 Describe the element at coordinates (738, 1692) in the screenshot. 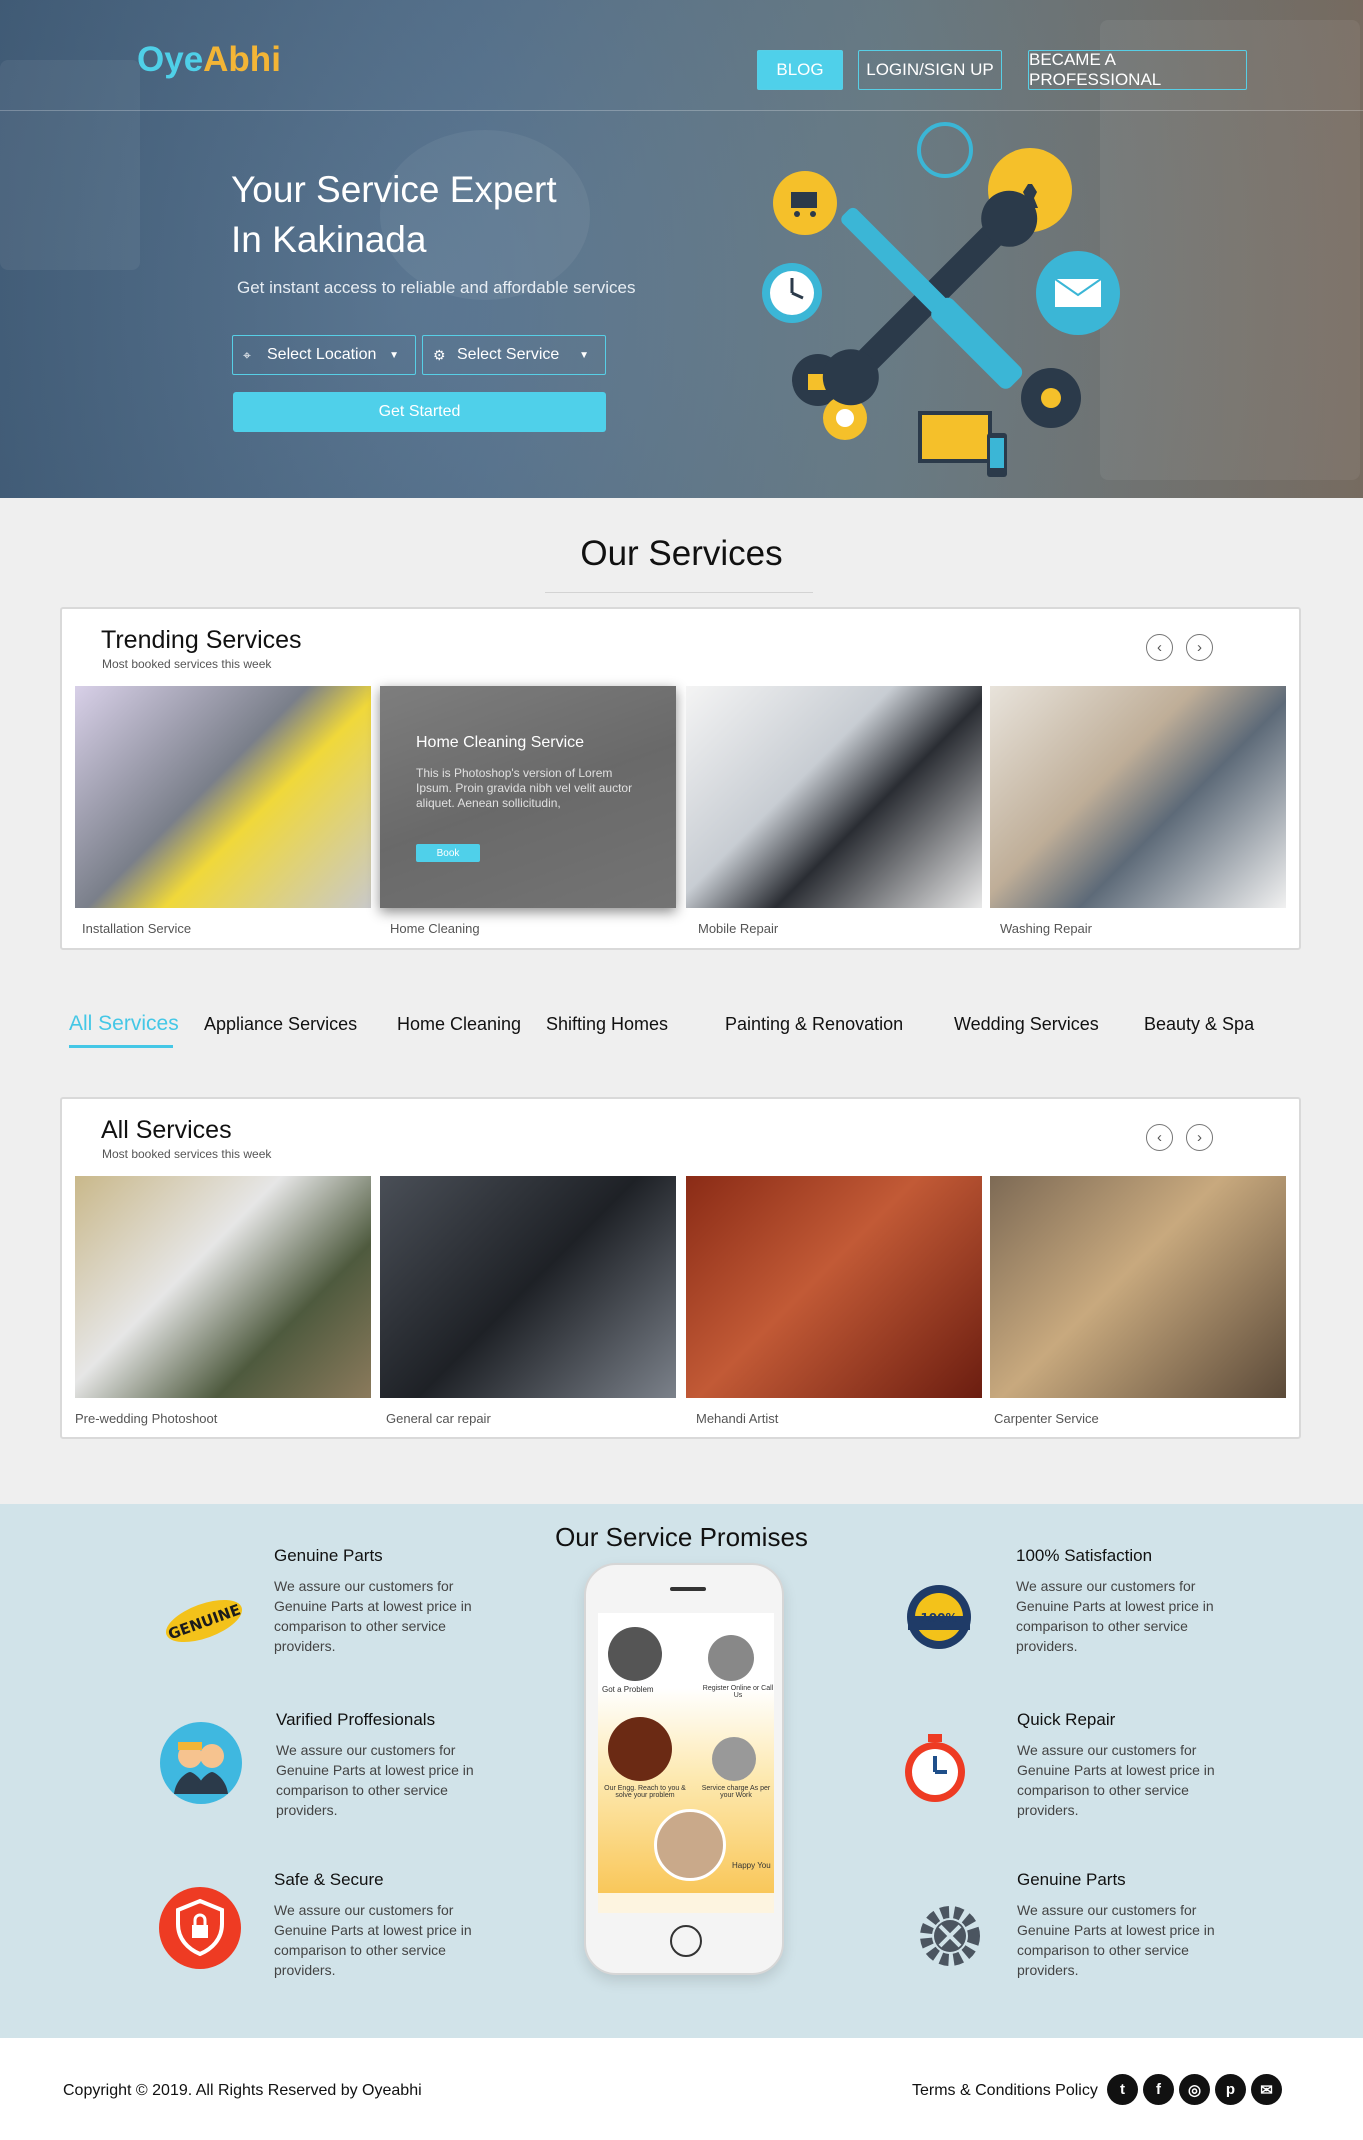

I see `step-label: Register Online or Call Us` at that location.